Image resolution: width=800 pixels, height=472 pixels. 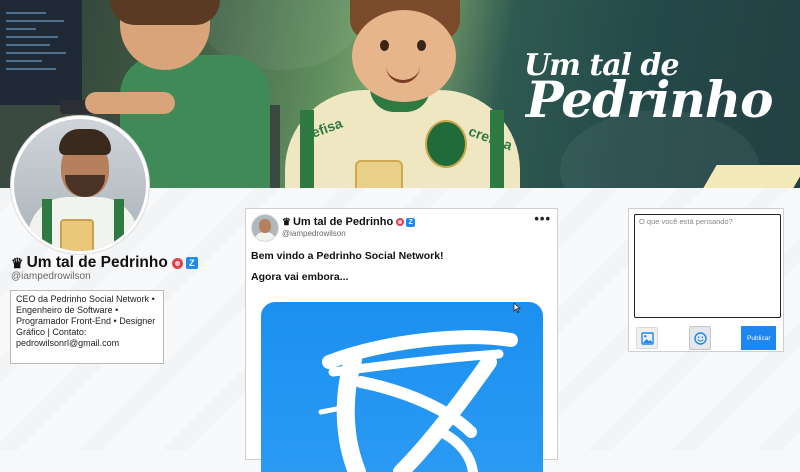 I want to click on emoji-icon, so click(x=700, y=338).